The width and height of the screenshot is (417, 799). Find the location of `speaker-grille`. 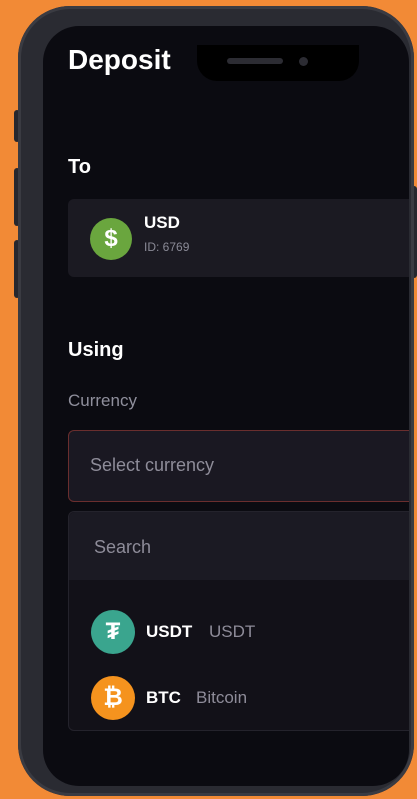

speaker-grille is located at coordinates (255, 61).